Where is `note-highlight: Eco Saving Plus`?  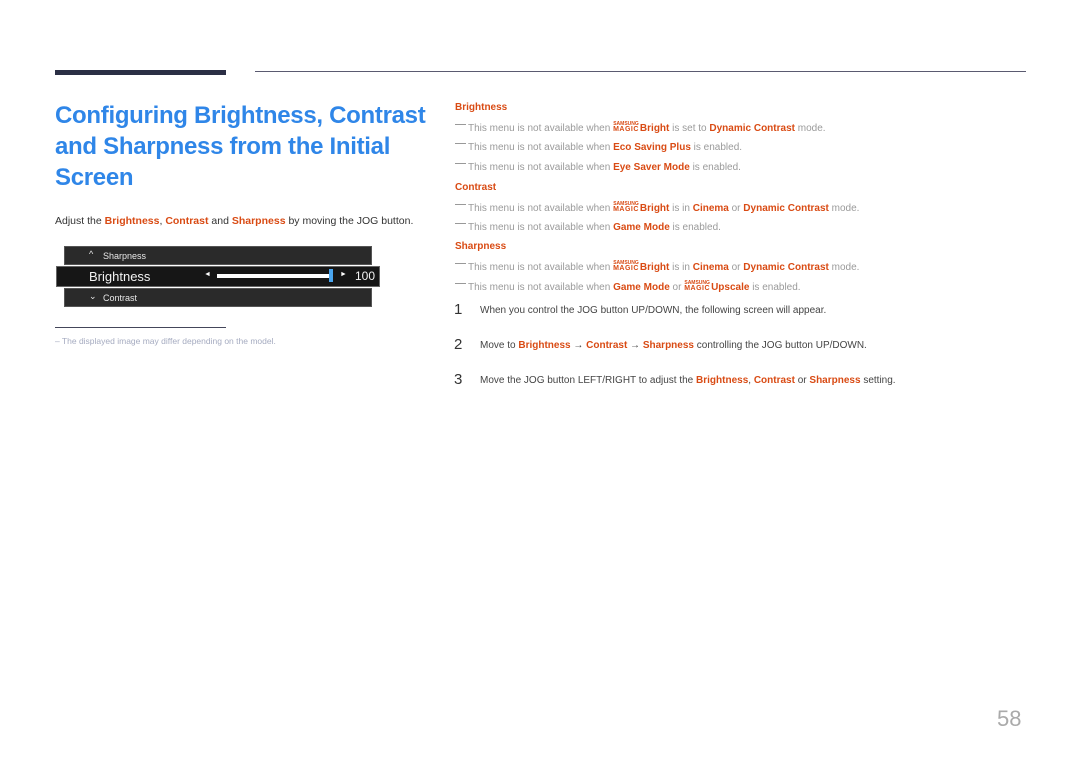
note-highlight: Eco Saving Plus is located at coordinates (652, 147).